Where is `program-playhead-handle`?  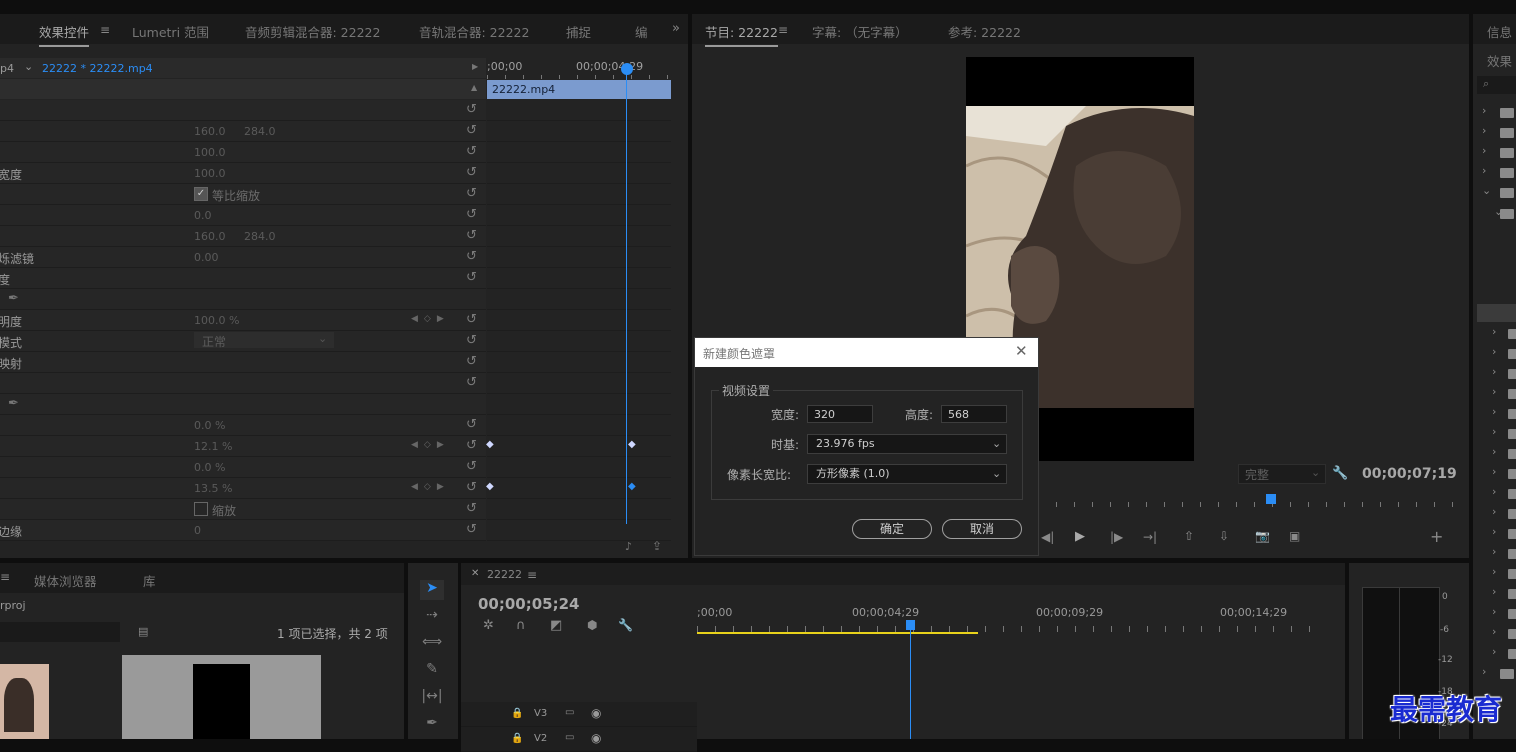 program-playhead-handle is located at coordinates (1271, 499).